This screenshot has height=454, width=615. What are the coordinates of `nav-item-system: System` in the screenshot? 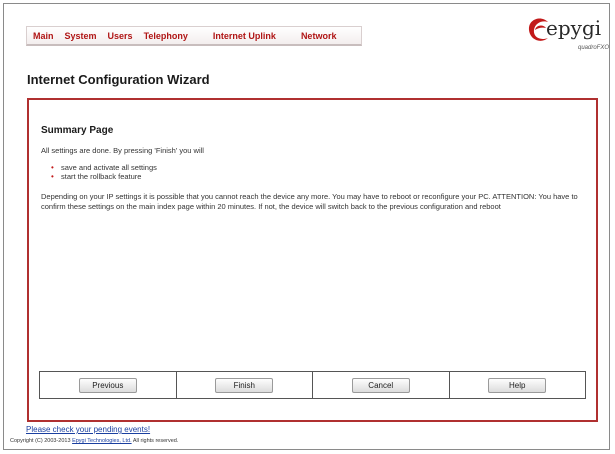 It's located at (81, 36).